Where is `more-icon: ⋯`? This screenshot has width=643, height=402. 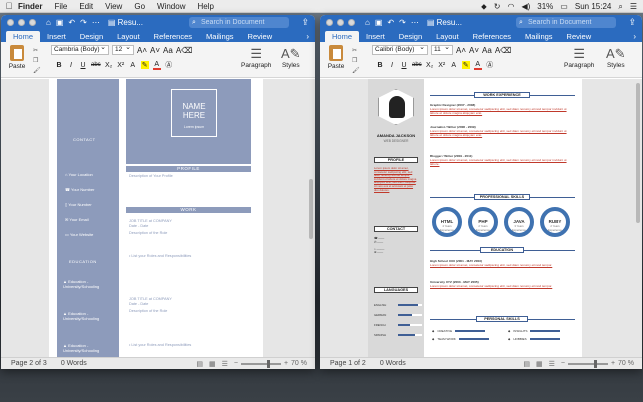 more-icon: ⋯ is located at coordinates (96, 22).